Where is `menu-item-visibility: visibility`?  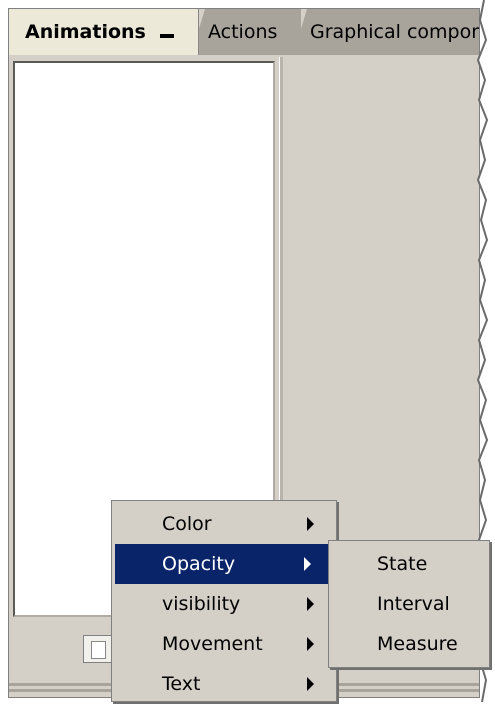
menu-item-visibility: visibility is located at coordinates (224, 604).